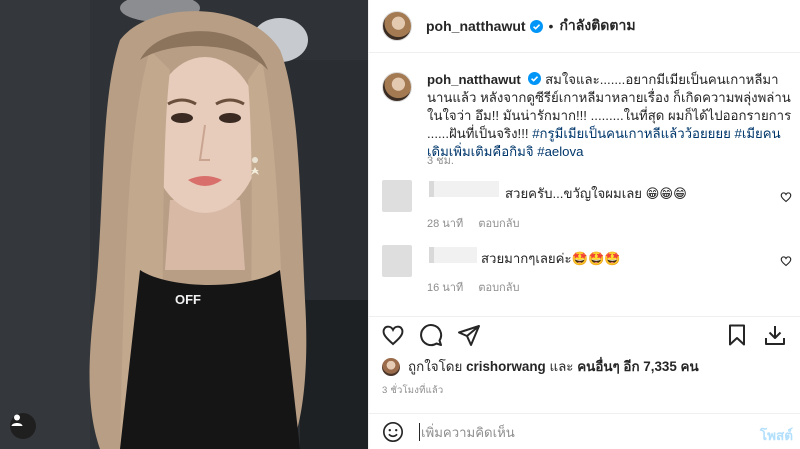 The image size is (800, 449). What do you see at coordinates (397, 26) in the screenshot?
I see `author-avatar` at bounding box center [397, 26].